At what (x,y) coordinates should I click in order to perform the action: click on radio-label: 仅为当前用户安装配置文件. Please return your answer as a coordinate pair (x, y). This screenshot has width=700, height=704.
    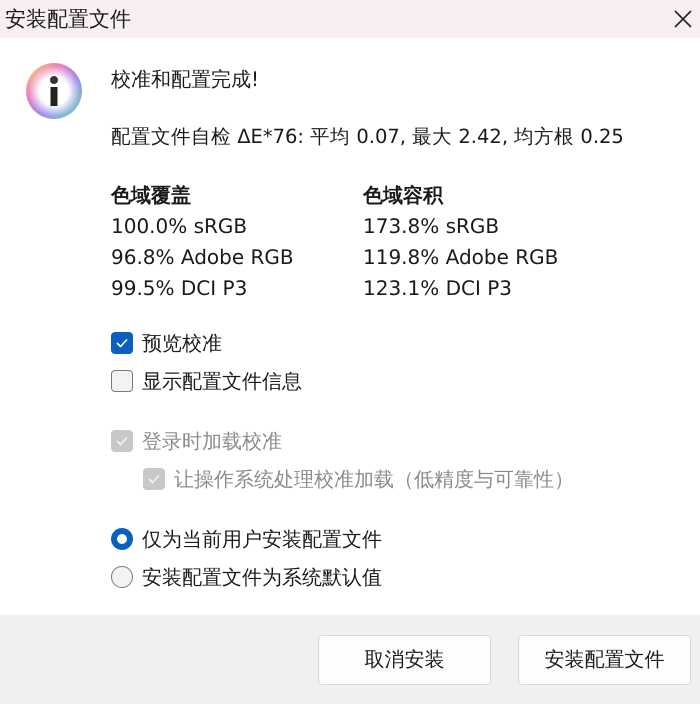
    Looking at the image, I should click on (262, 539).